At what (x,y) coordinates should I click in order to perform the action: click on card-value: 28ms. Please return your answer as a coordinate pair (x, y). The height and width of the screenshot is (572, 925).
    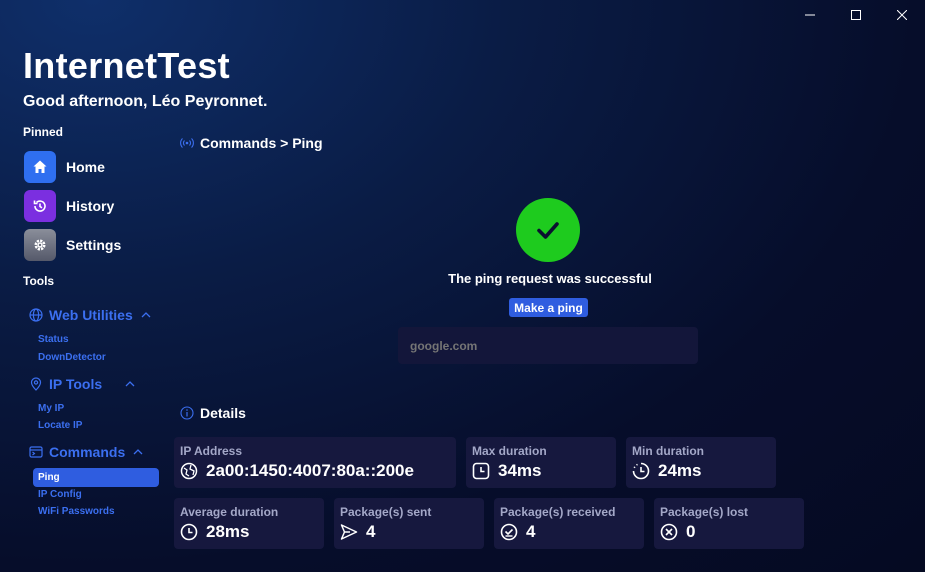
    Looking at the image, I should click on (249, 532).